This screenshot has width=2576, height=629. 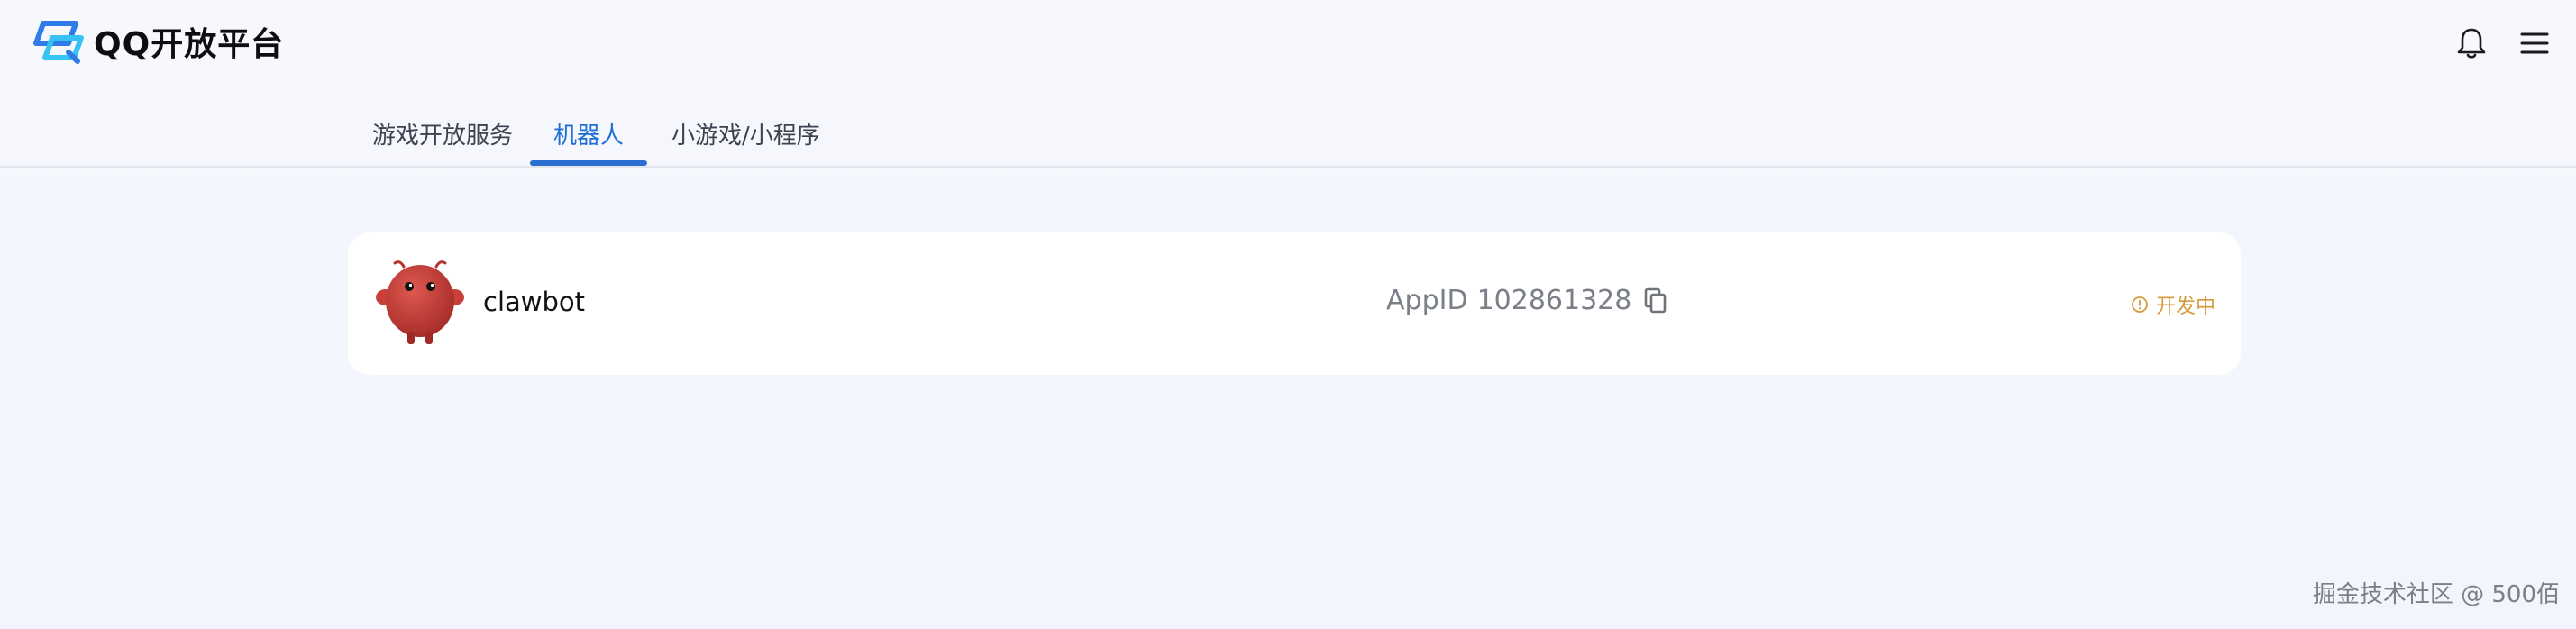 I want to click on bot-avatar, so click(x=420, y=302).